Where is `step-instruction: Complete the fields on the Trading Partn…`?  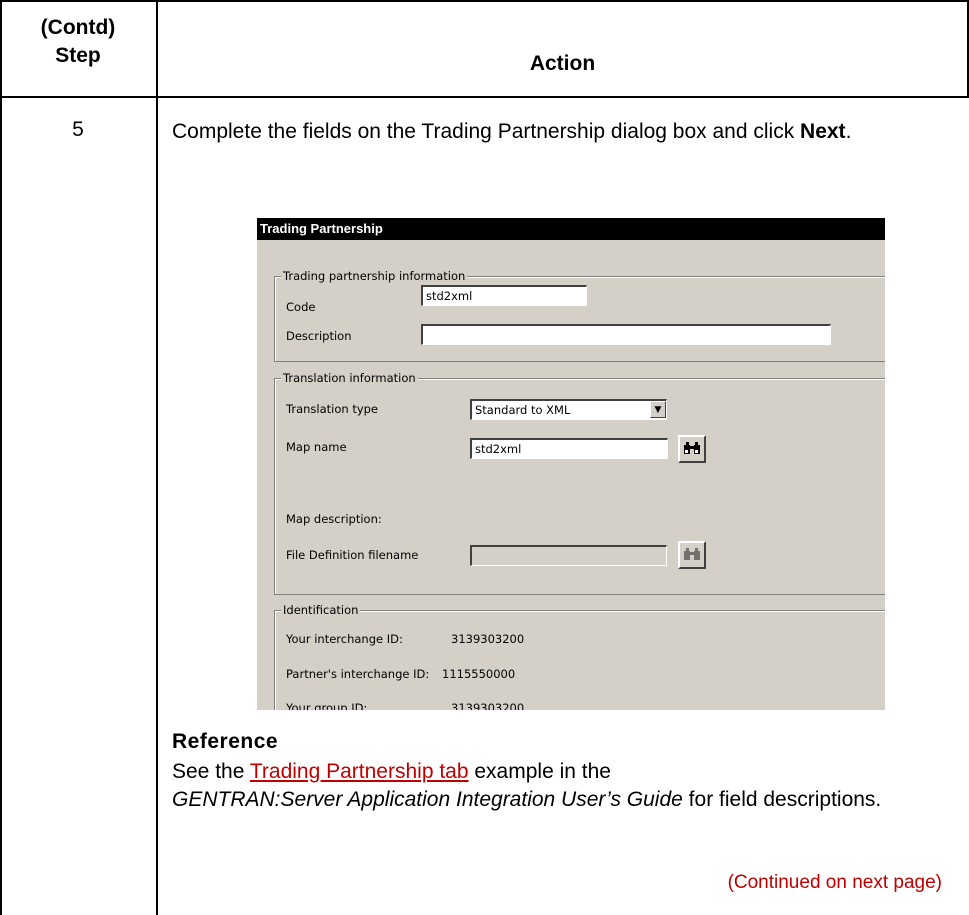
step-instruction: Complete the fields on the Trading Partn… is located at coordinates (567, 132).